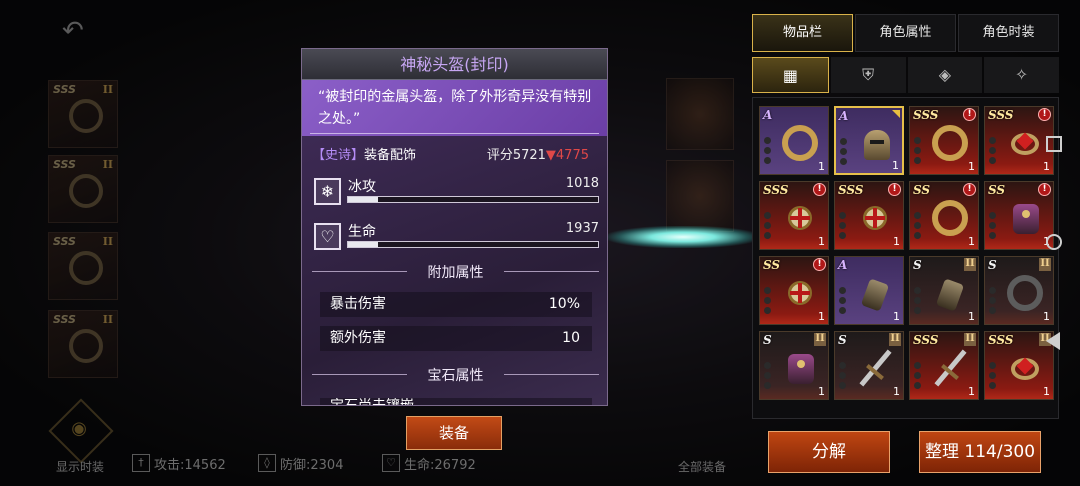 The height and width of the screenshot is (486, 1080). I want to click on gauntlet-icon, so click(875, 293).